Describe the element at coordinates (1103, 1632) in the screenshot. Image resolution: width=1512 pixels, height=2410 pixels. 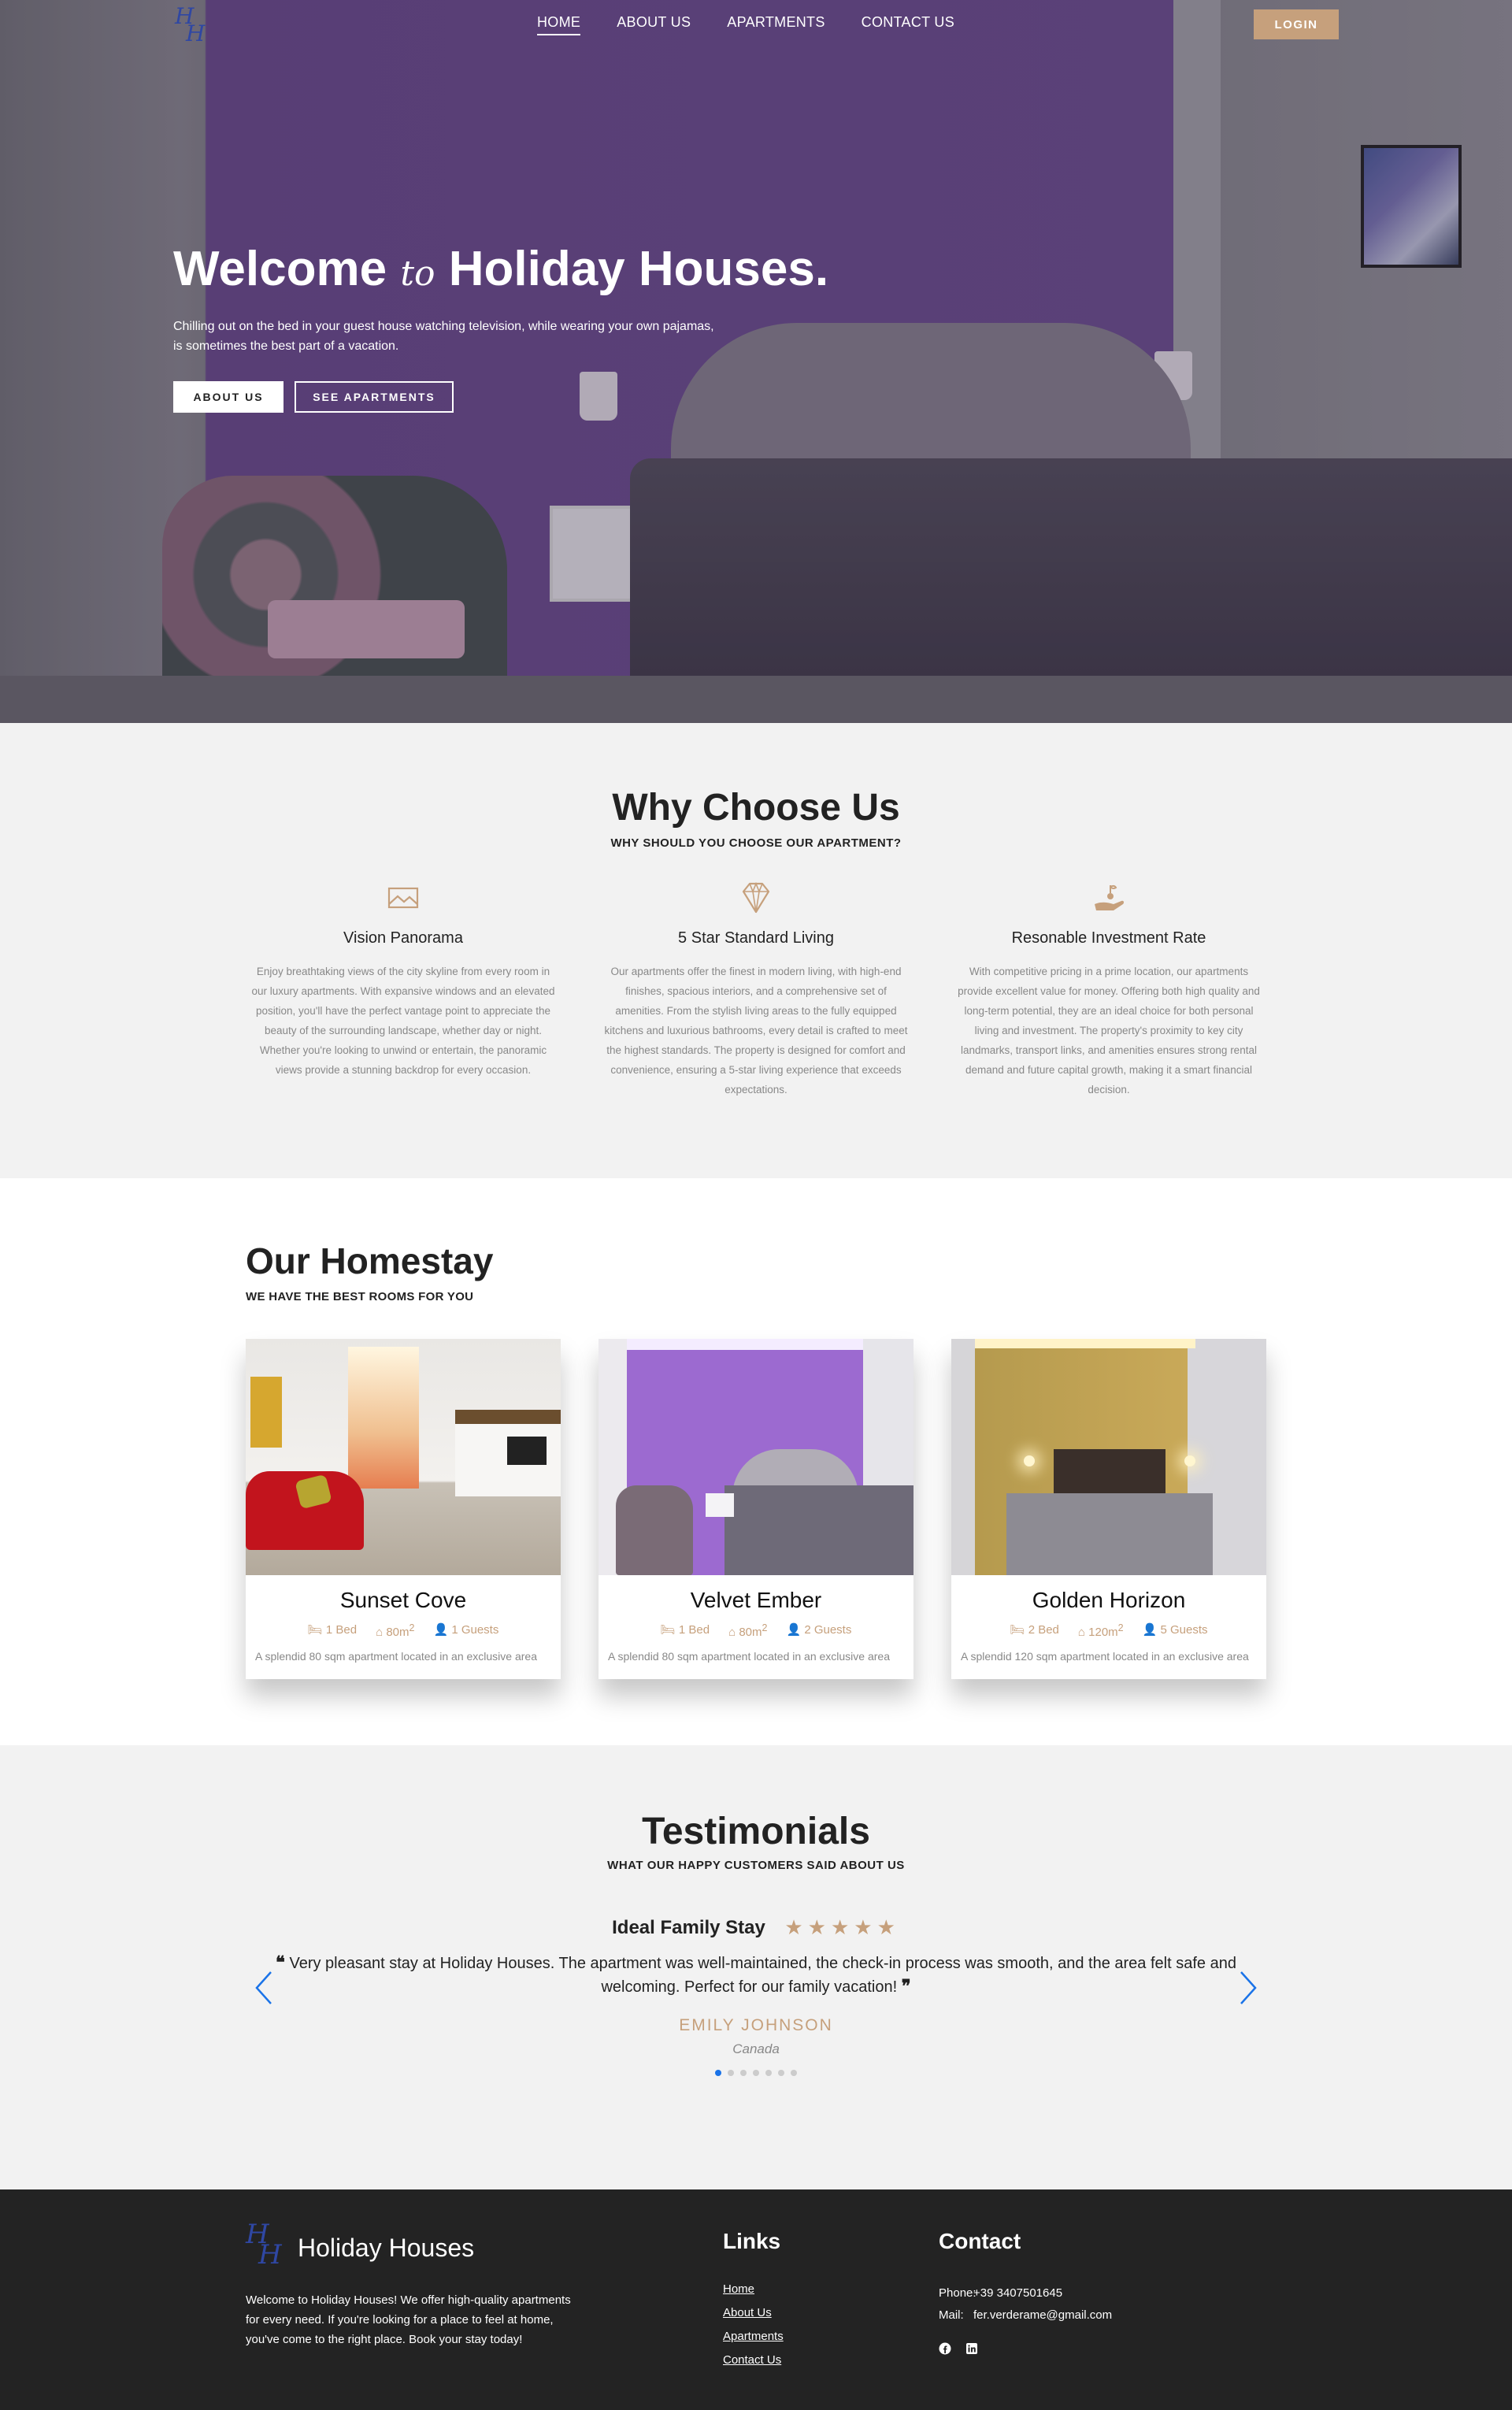
I see `area-value: 120m` at that location.